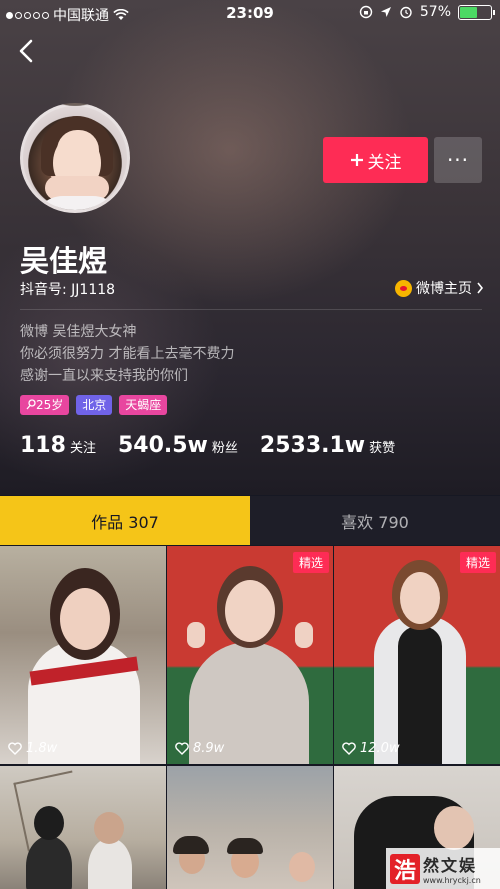 The image size is (500, 889). I want to click on avatar, so click(75, 158).